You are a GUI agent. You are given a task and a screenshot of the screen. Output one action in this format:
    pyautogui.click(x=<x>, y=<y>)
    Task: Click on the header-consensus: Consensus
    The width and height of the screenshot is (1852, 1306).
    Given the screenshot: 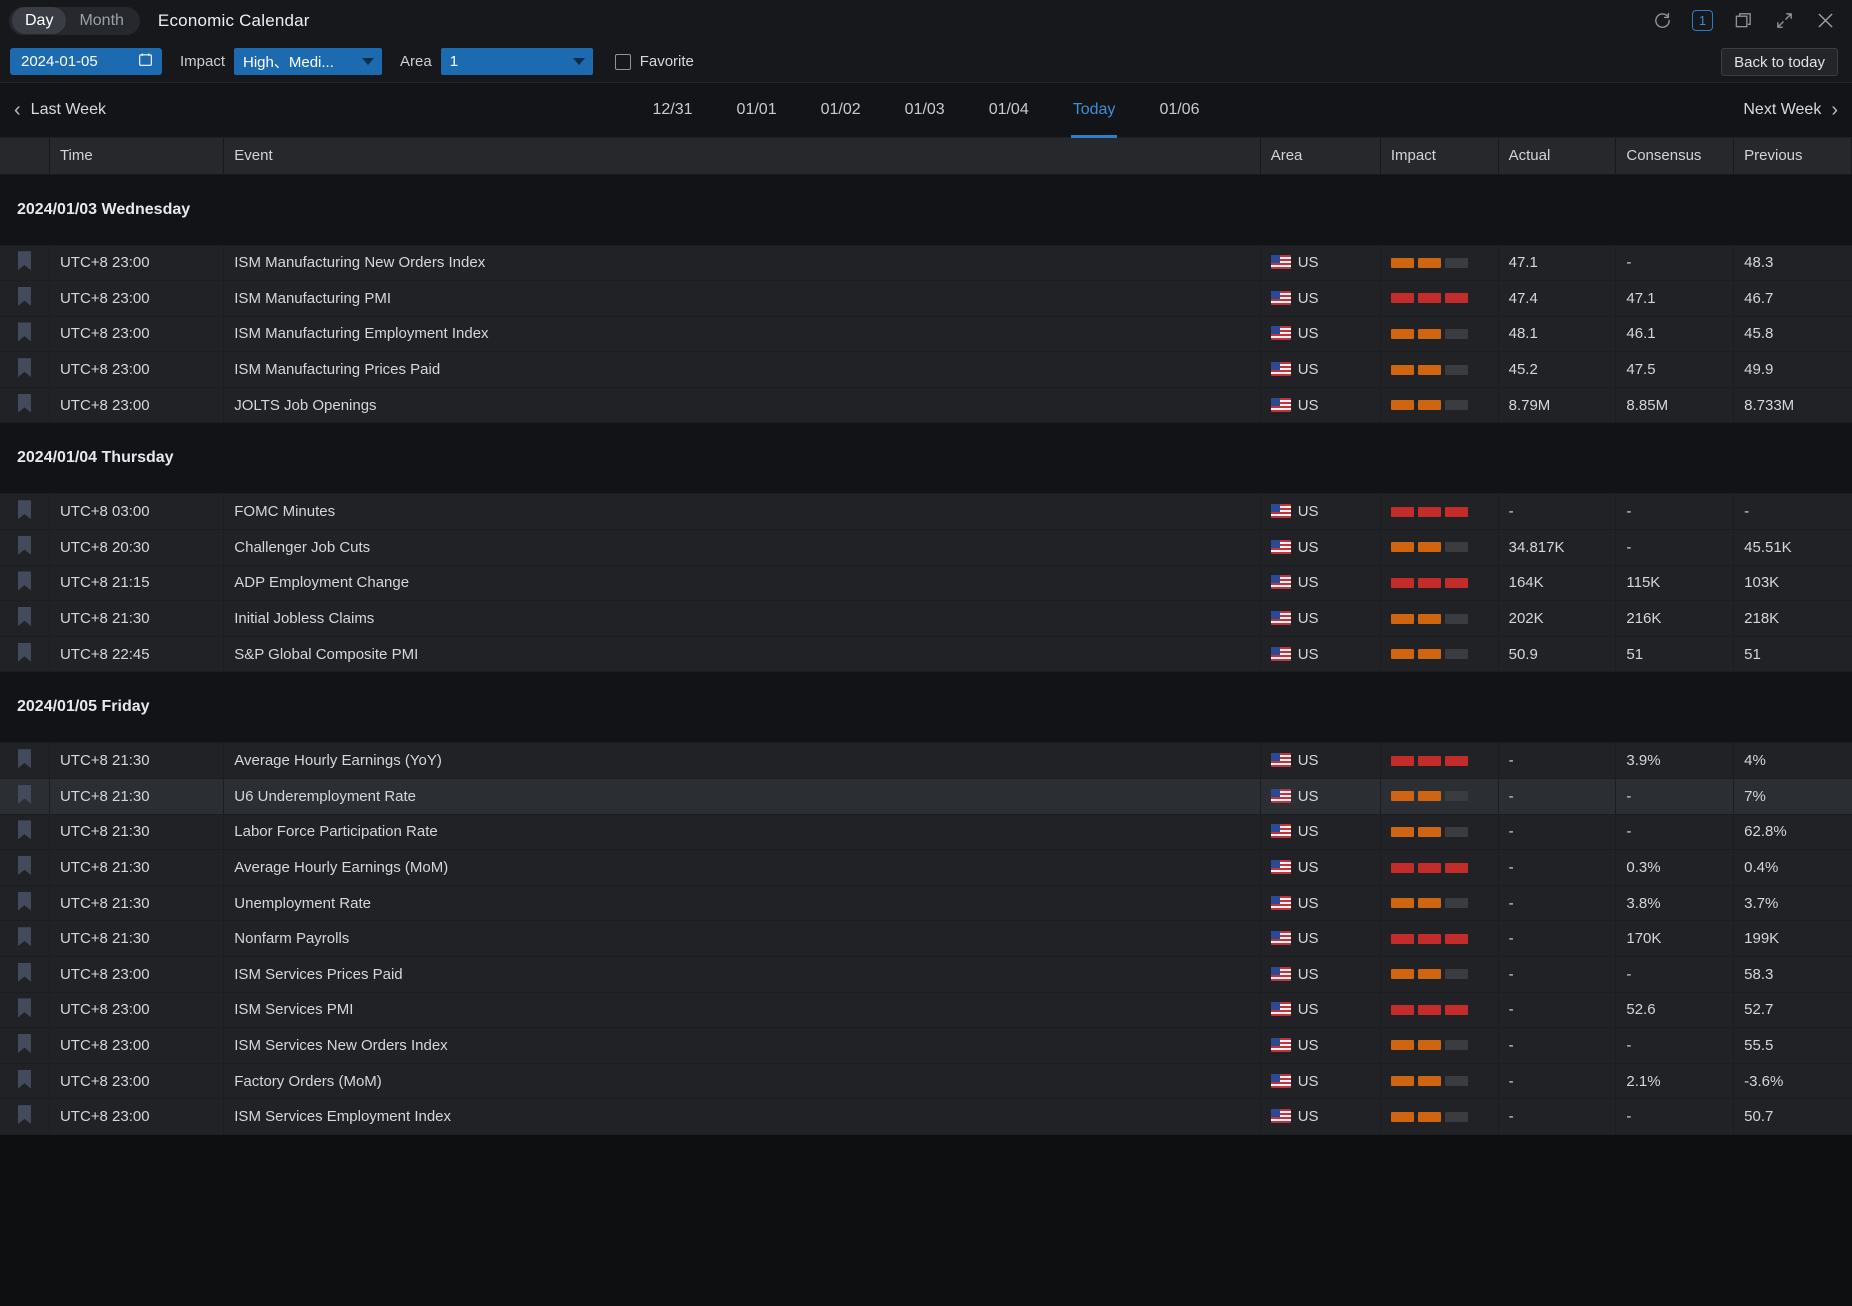 What is the action you would take?
    pyautogui.click(x=1675, y=156)
    